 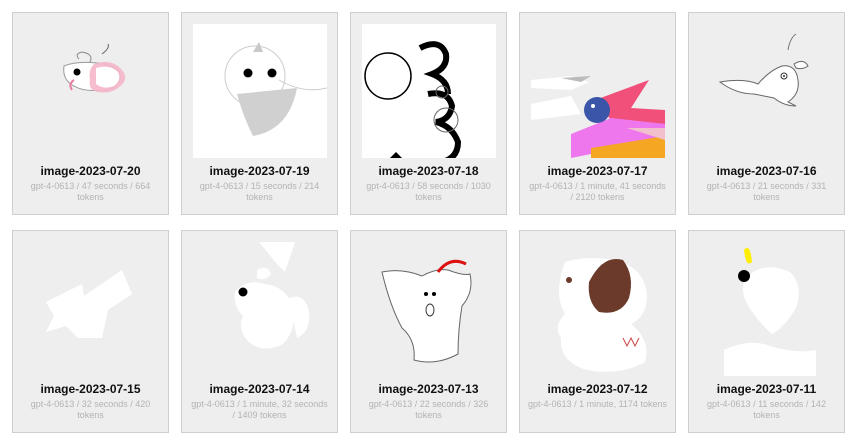 What do you see at coordinates (259, 389) in the screenshot?
I see `image-title: image-2023-07-14` at bounding box center [259, 389].